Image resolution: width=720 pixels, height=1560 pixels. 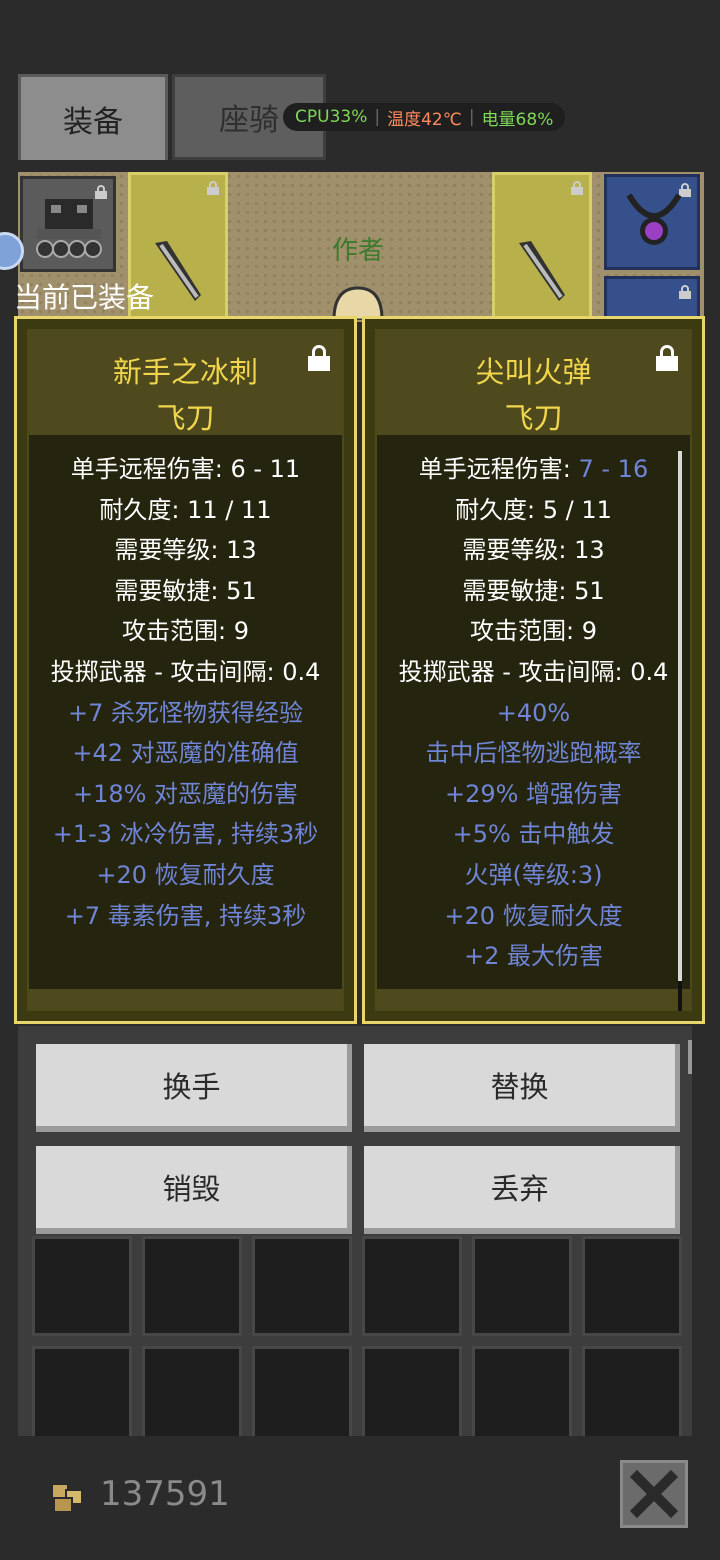 What do you see at coordinates (358, 303) in the screenshot?
I see `character-avatar-icon` at bounding box center [358, 303].